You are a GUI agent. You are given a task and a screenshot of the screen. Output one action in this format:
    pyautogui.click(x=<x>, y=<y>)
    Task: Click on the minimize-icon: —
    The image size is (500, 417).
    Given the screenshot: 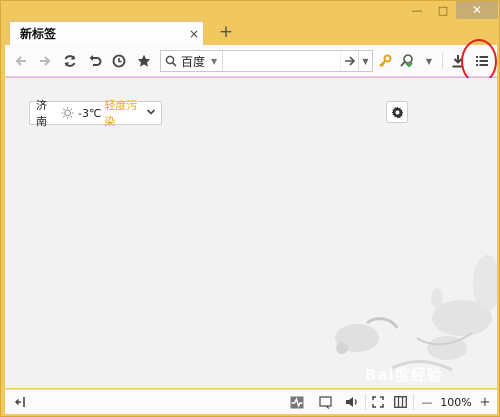 What is the action you would take?
    pyautogui.click(x=417, y=10)
    